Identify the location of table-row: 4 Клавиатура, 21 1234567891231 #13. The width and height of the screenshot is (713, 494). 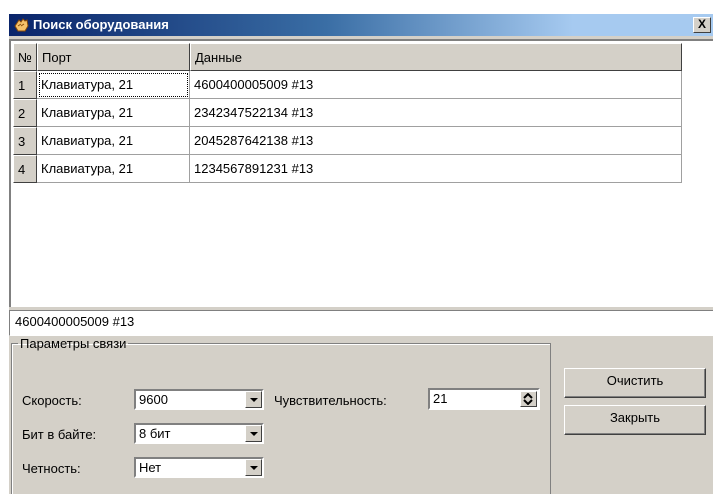
(347, 169).